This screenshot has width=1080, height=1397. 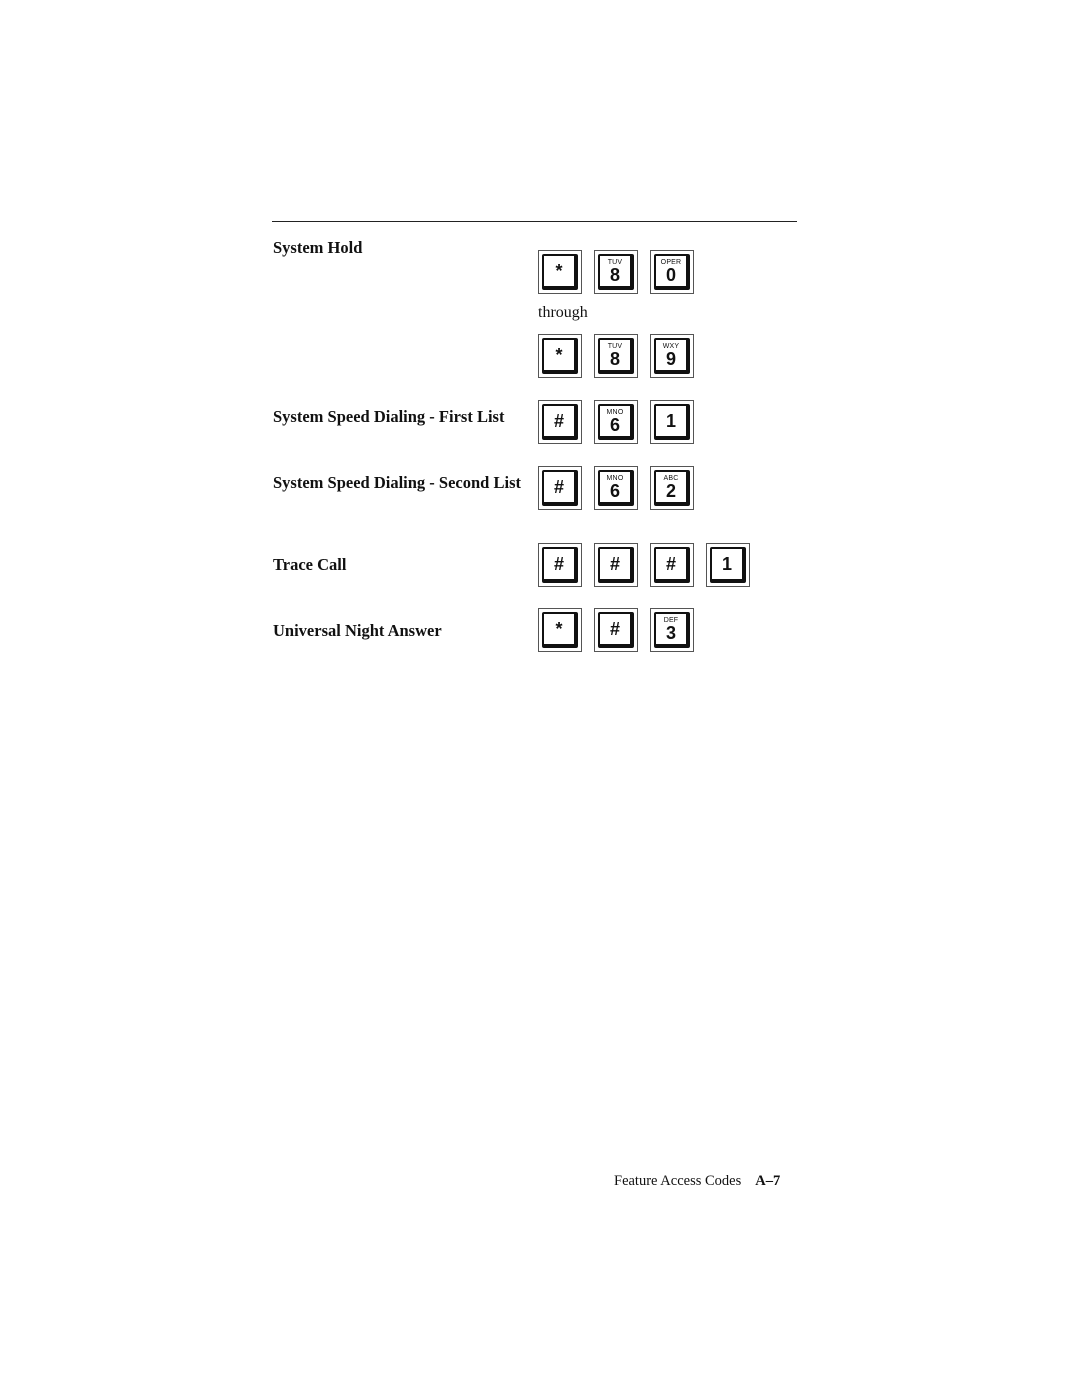 What do you see at coordinates (563, 312) in the screenshot?
I see `through-text: through` at bounding box center [563, 312].